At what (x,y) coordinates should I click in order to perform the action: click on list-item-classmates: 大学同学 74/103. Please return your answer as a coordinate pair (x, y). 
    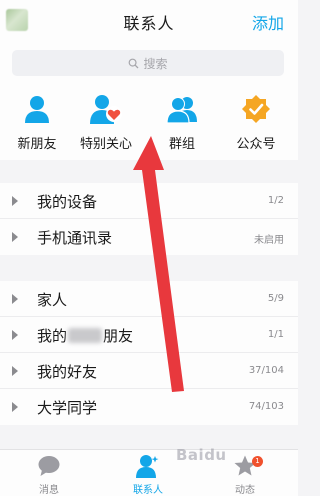
    Looking at the image, I should click on (149, 407).